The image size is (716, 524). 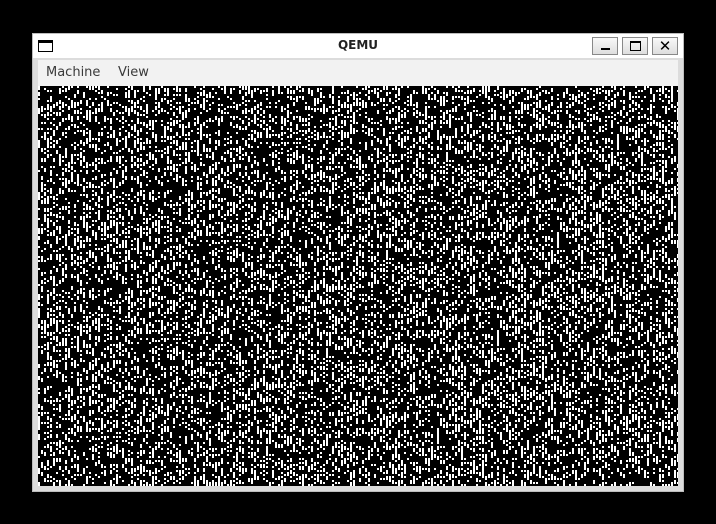 I want to click on title-bar: QEMU ✕, so click(x=358, y=46).